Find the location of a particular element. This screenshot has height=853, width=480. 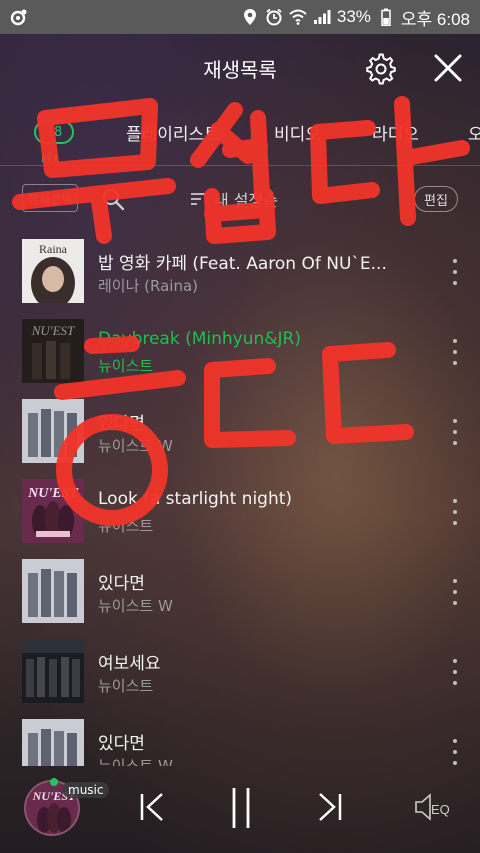

location-icon is located at coordinates (250, 17).